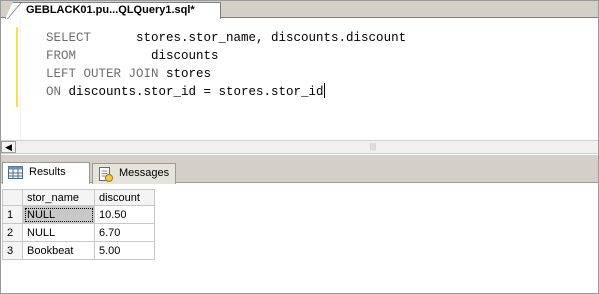 The image size is (599, 294). Describe the element at coordinates (61, 56) in the screenshot. I see `sql-keyword: FROM` at that location.